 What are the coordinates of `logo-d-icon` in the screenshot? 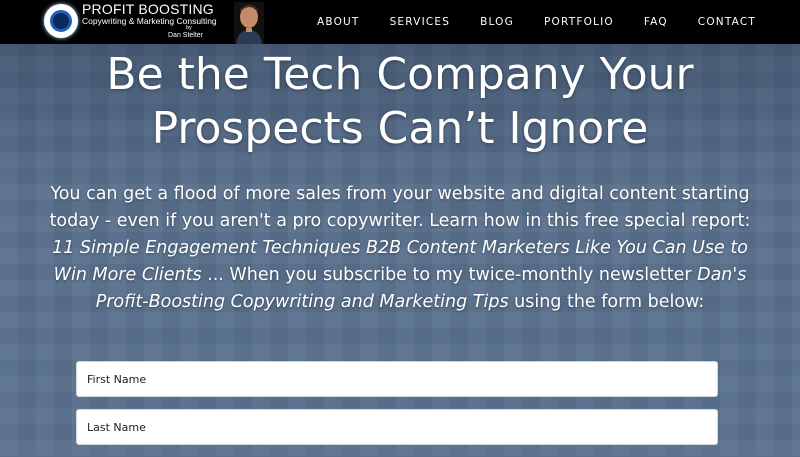 It's located at (61, 21).